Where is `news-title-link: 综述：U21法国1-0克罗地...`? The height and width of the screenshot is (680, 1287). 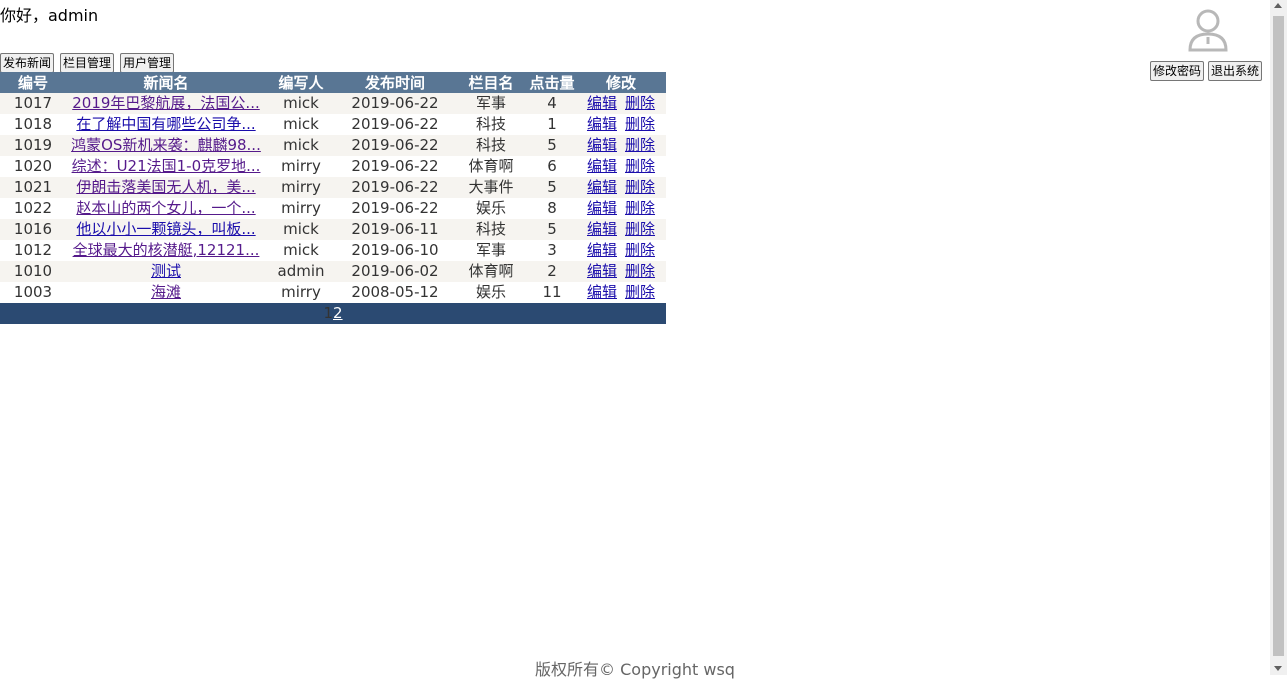 news-title-link: 综述：U21法国1-0克罗地... is located at coordinates (166, 166).